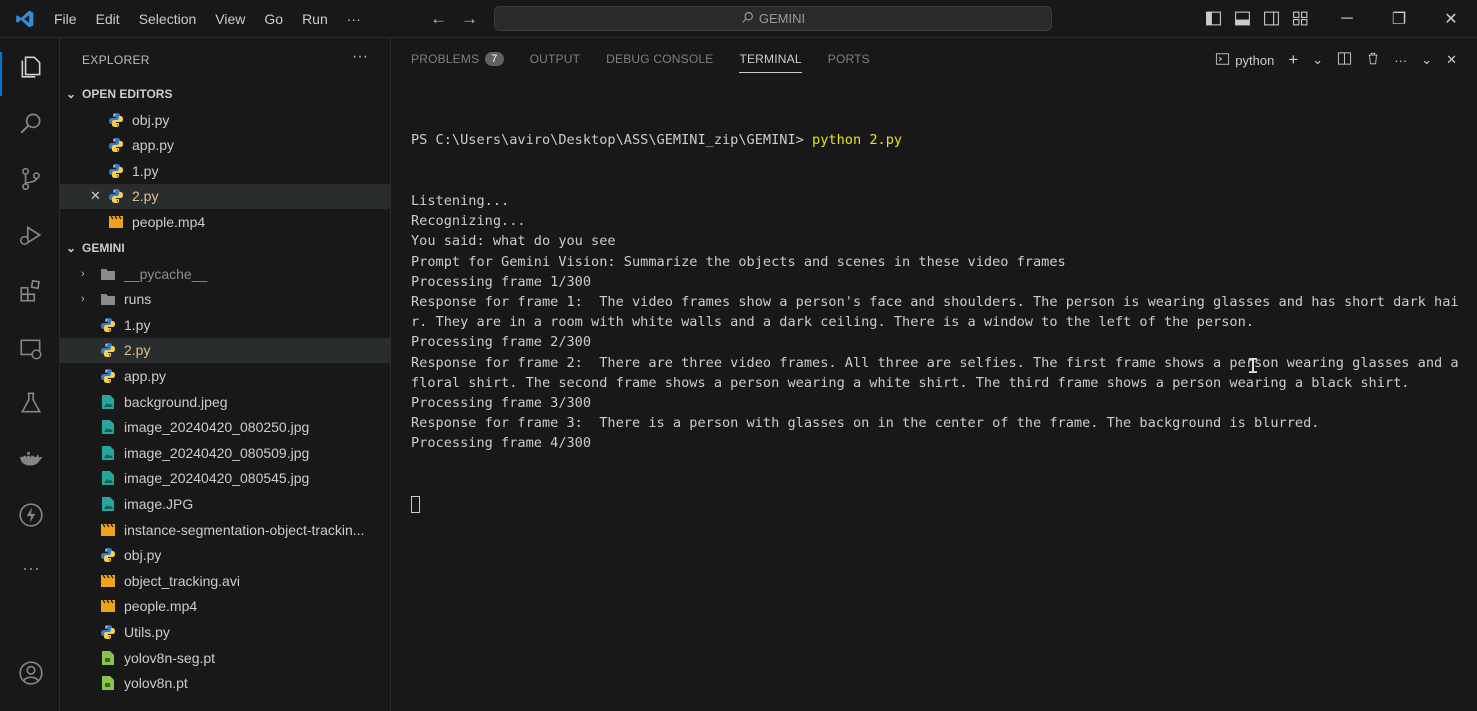 The height and width of the screenshot is (711, 1477). I want to click on nav-arrows: ← →, so click(454, 19).